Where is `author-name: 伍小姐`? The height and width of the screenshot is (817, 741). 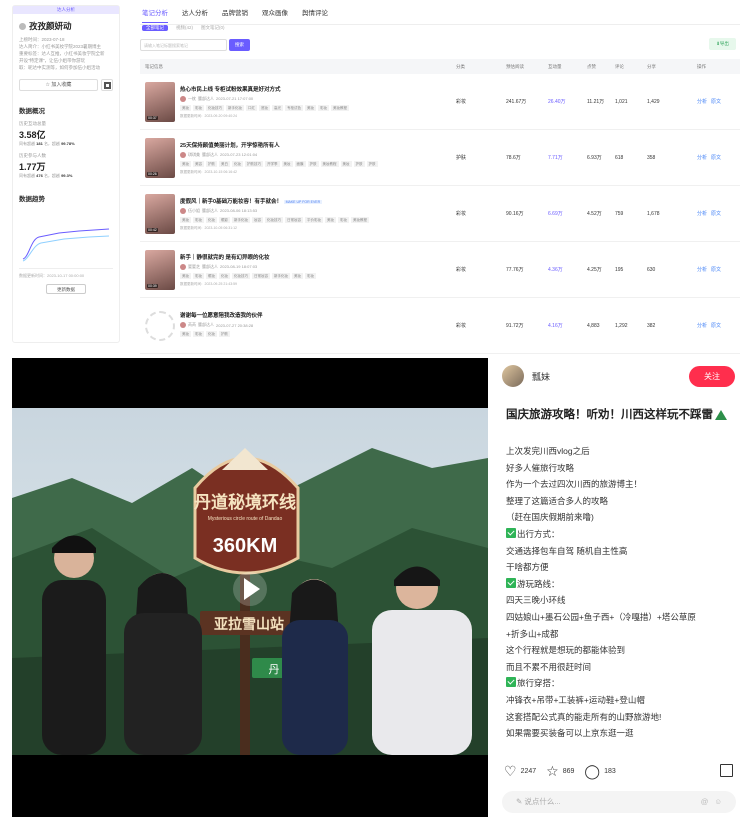 author-name: 伍小姐 is located at coordinates (194, 211).